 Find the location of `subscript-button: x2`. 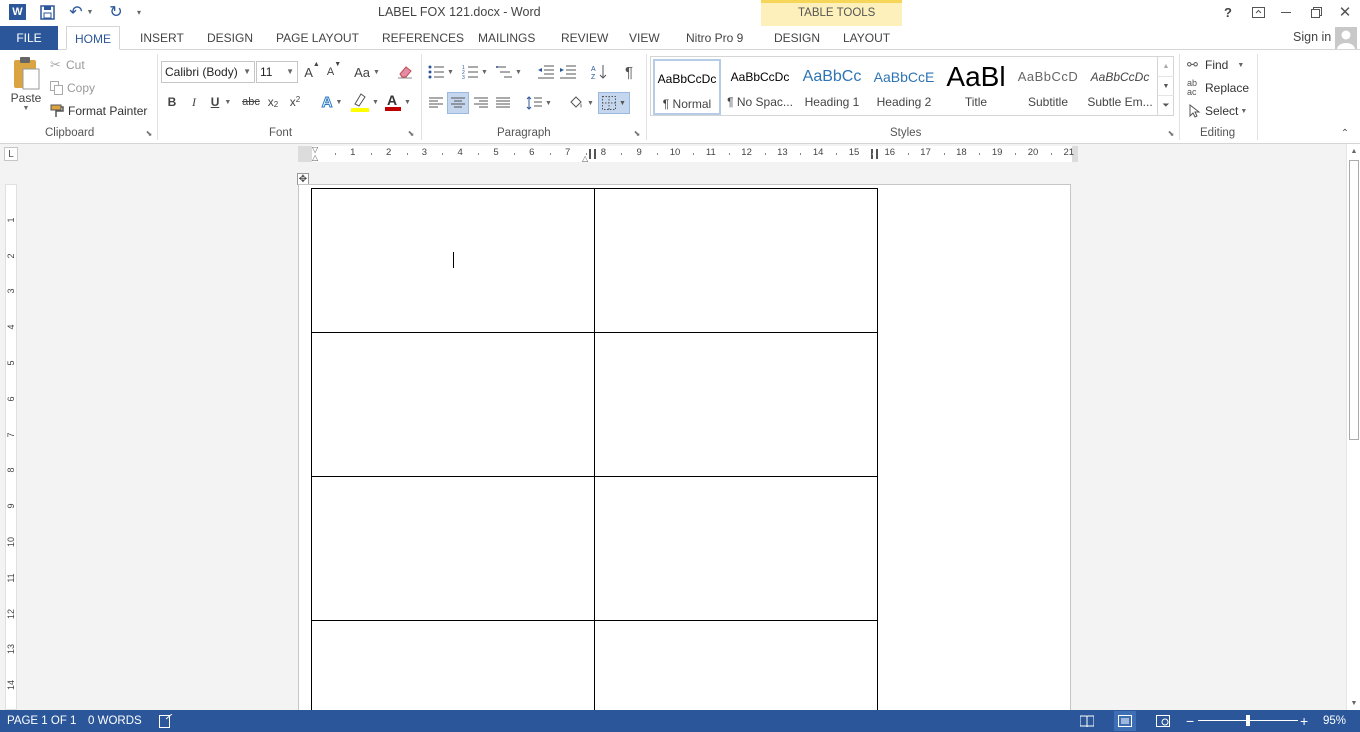

subscript-button: x2 is located at coordinates (273, 102).